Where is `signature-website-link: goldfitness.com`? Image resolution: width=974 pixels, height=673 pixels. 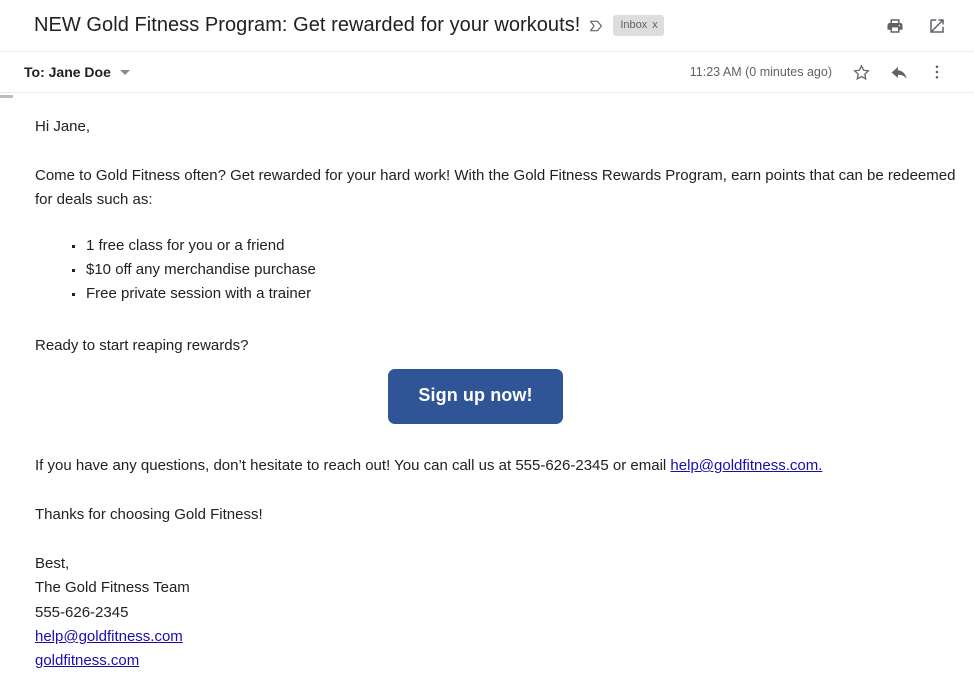
signature-website-link: goldfitness.com is located at coordinates (87, 660).